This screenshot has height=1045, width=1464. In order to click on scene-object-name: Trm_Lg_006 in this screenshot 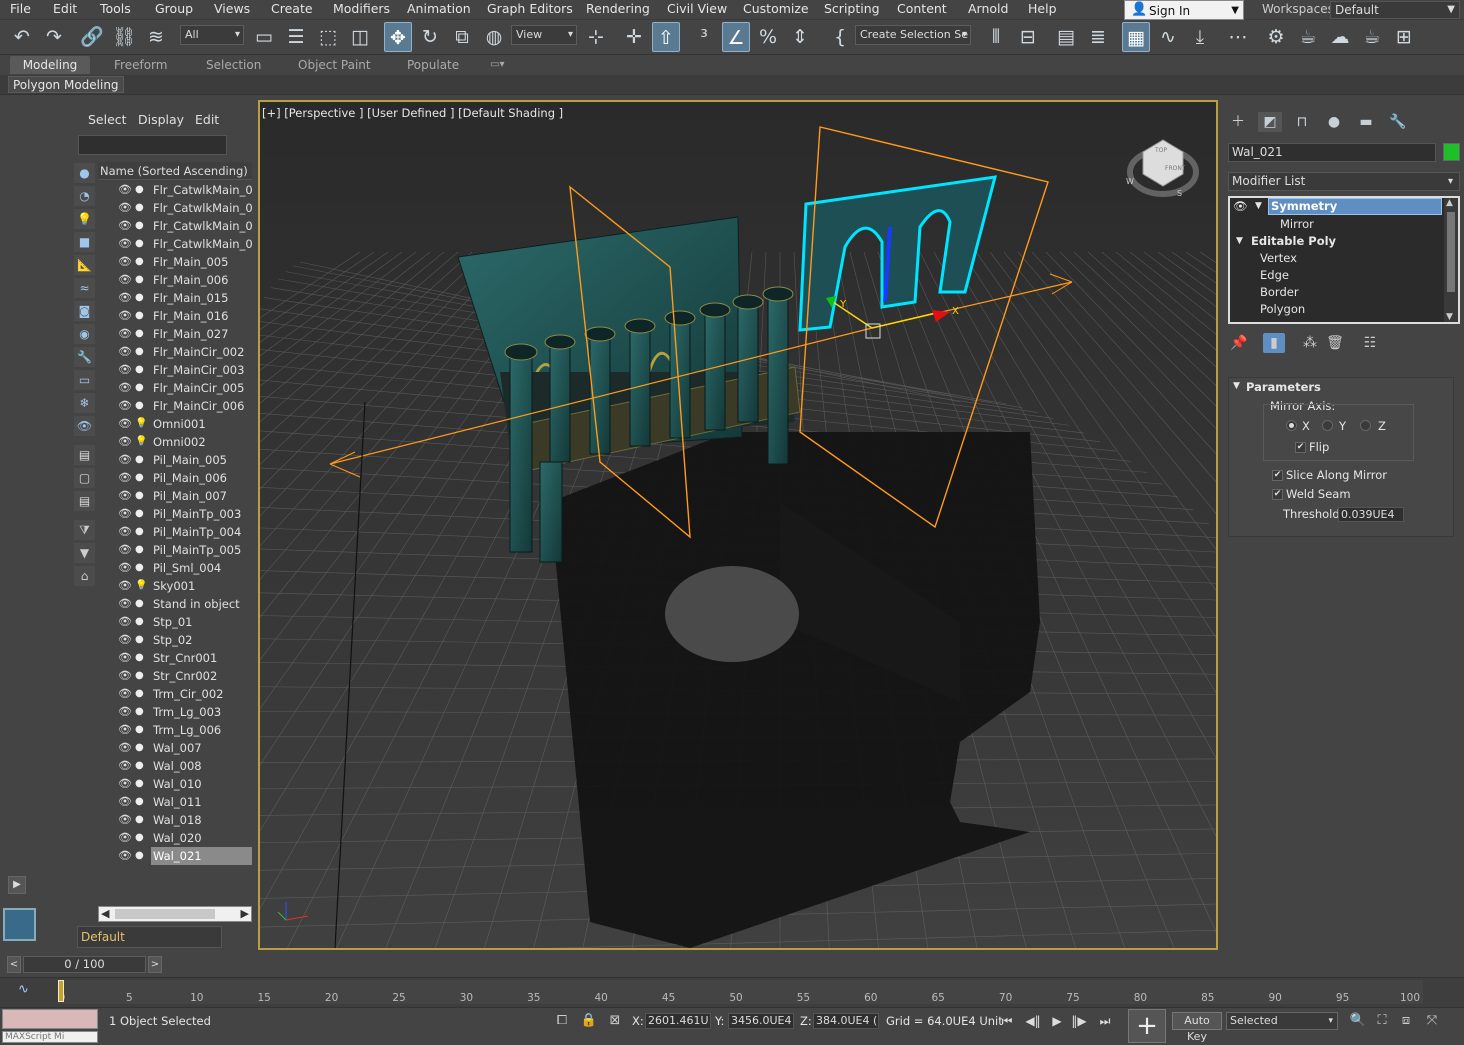, I will do `click(201, 730)`.